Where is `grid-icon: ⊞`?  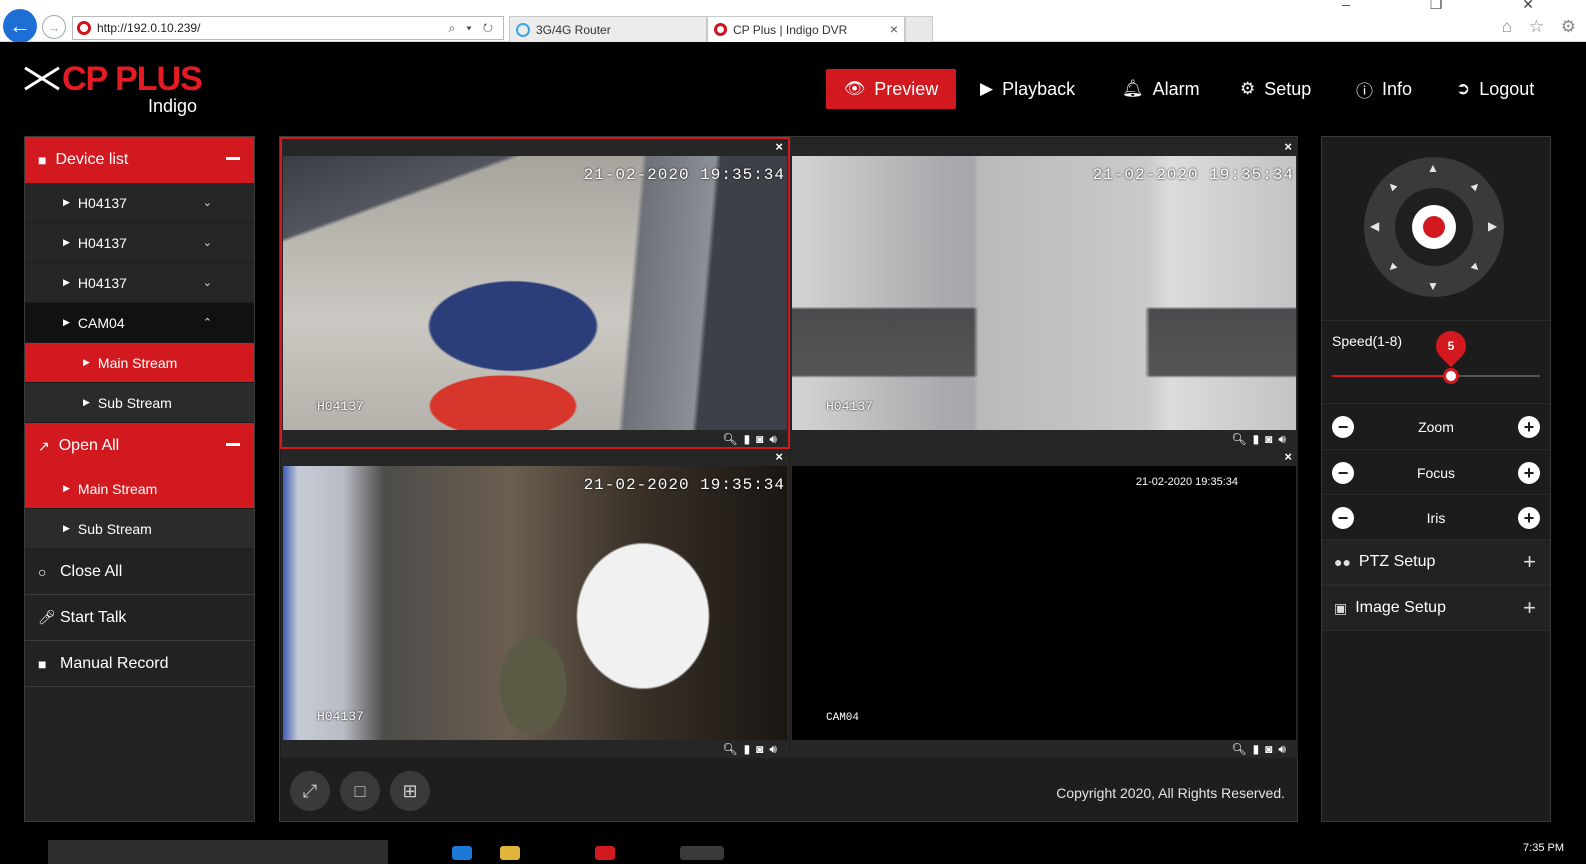 grid-icon: ⊞ is located at coordinates (410, 790).